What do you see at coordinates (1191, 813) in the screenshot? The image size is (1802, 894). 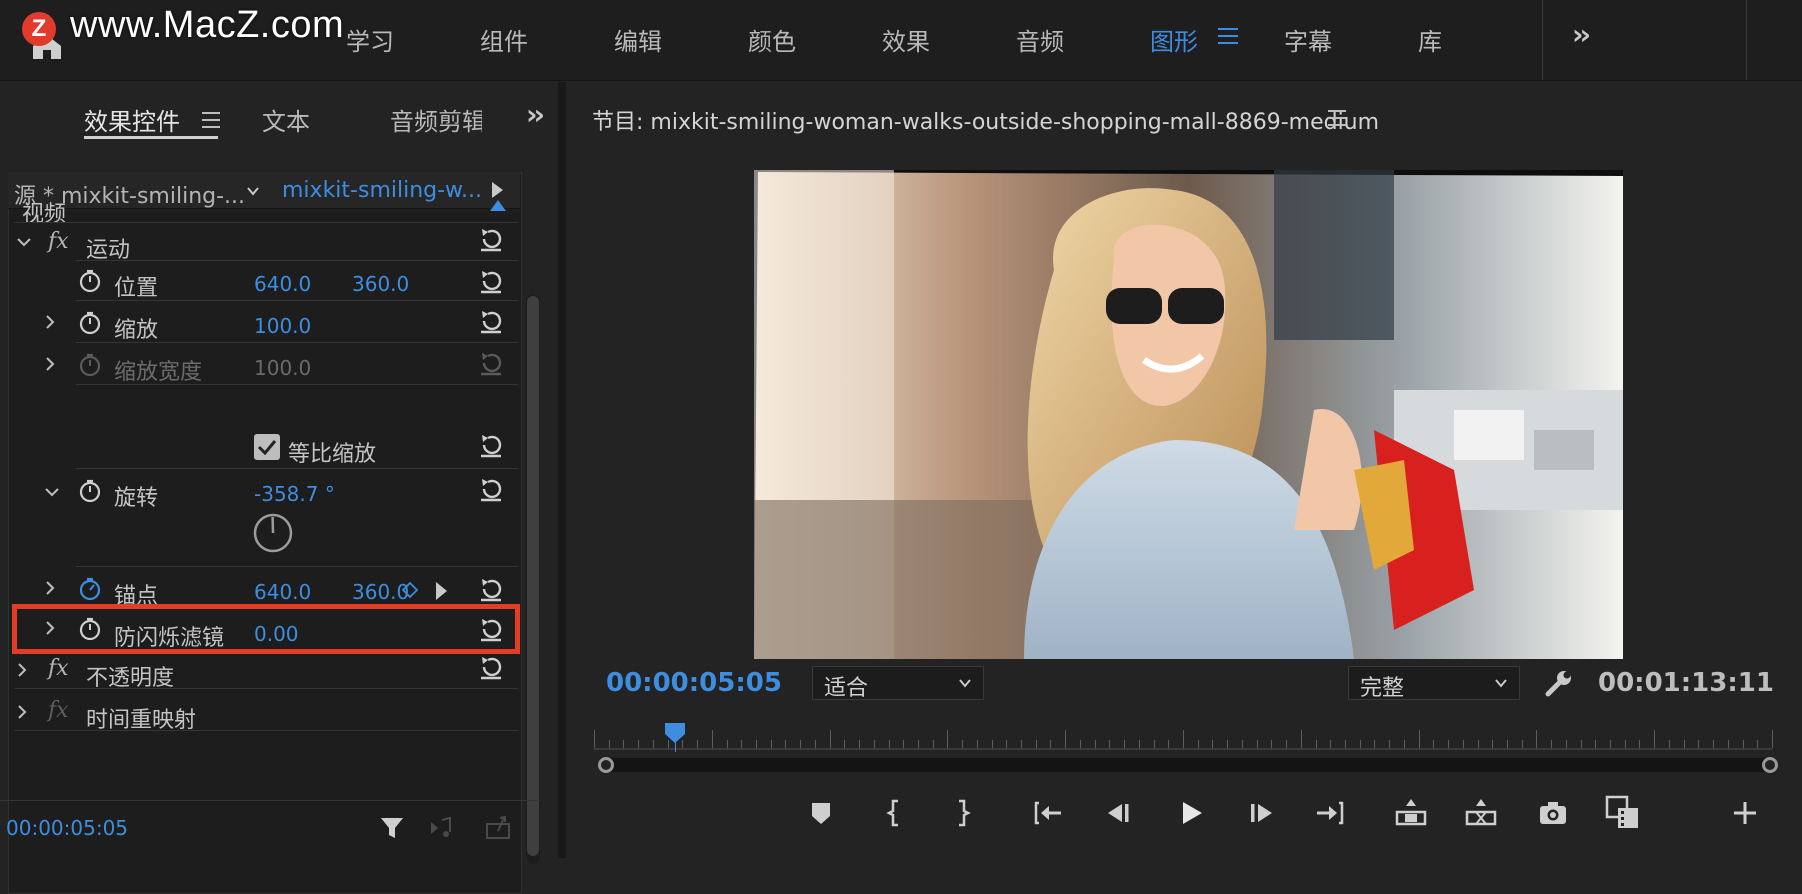 I see `play-icon` at bounding box center [1191, 813].